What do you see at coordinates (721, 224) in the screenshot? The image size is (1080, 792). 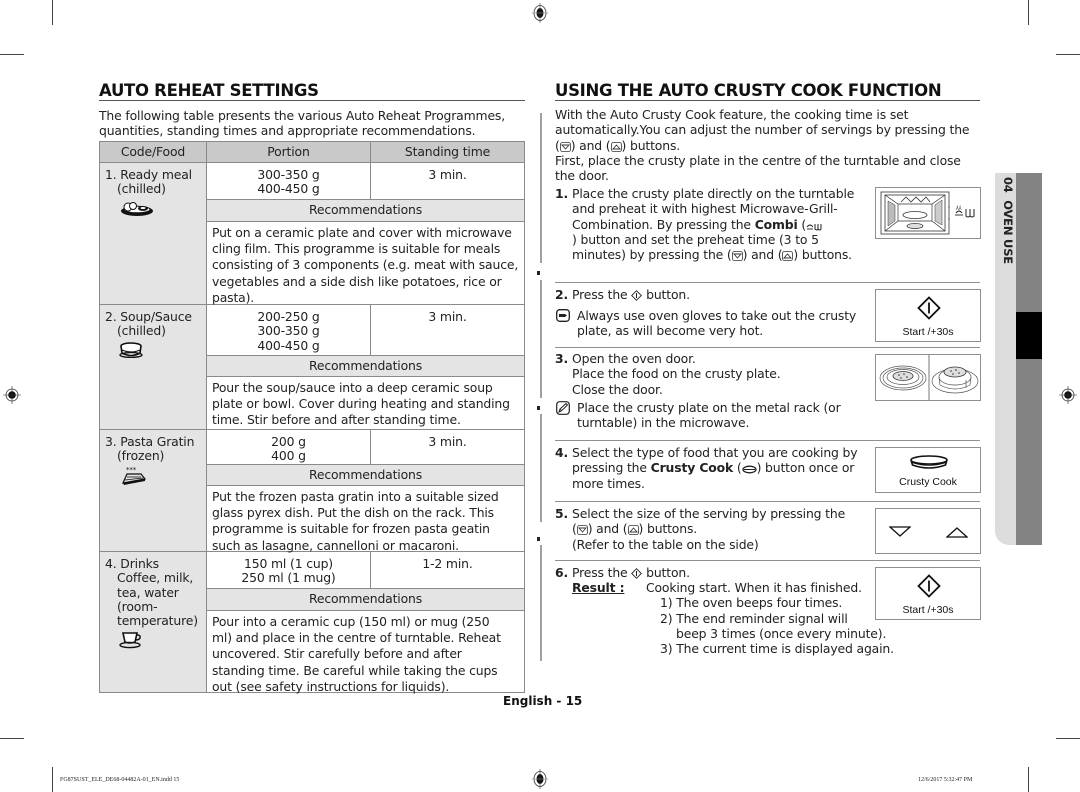 I see `step-line: Combination. By pressing the Combi (` at bounding box center [721, 224].